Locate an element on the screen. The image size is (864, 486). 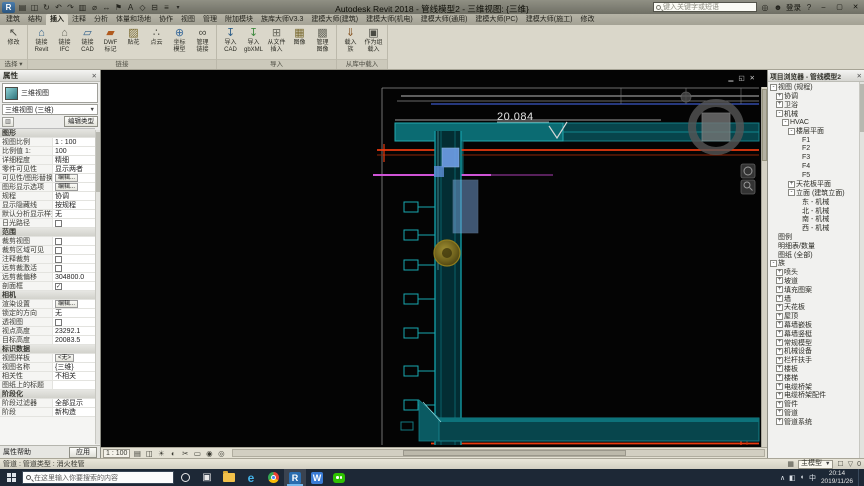
browser-item-30: + 机械设备 is located at coordinates (813, 351).